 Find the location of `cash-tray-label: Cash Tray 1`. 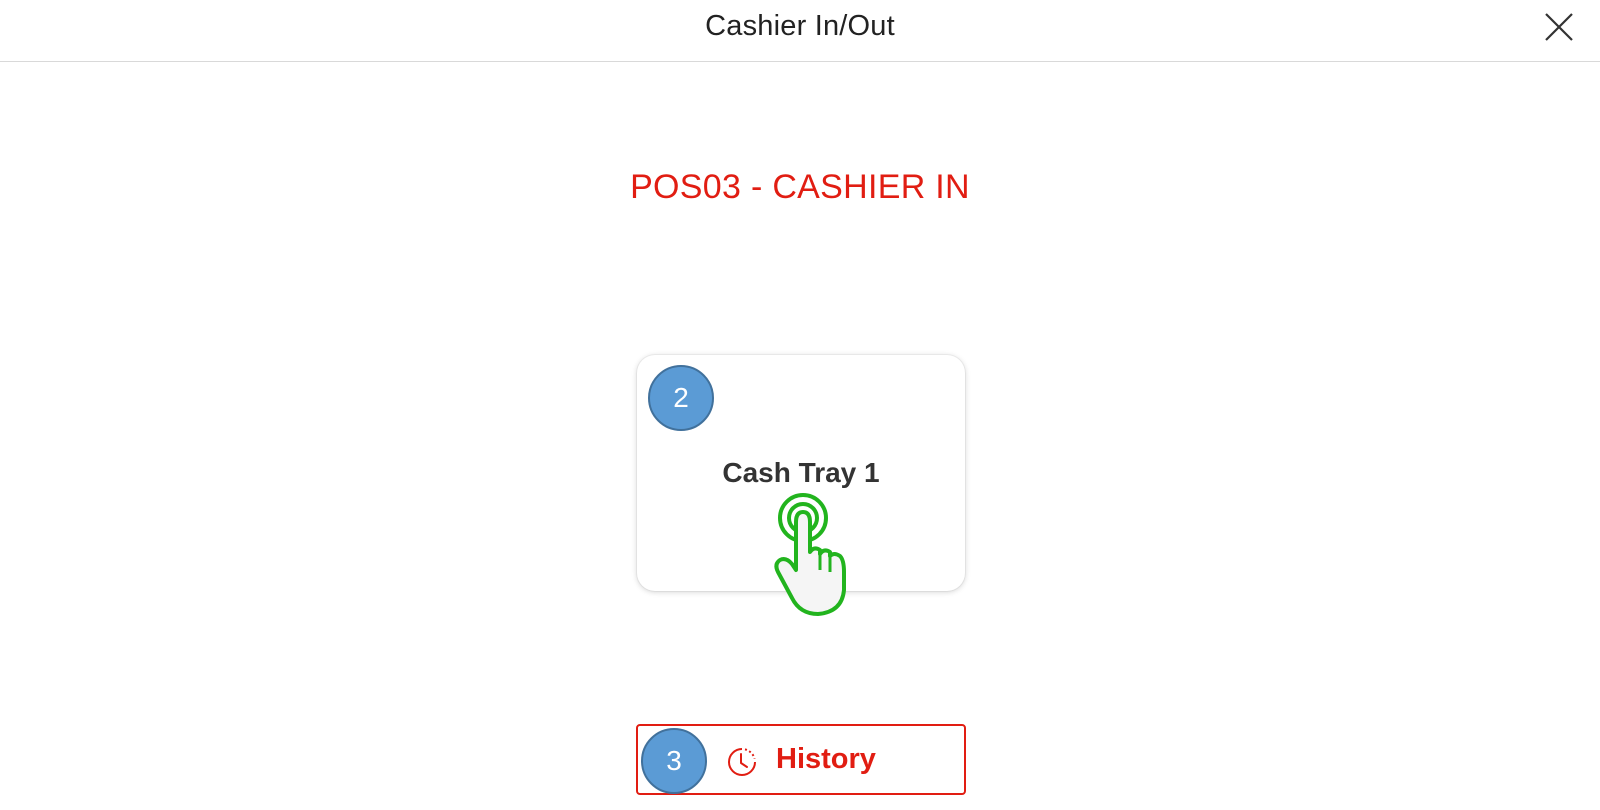

cash-tray-label: Cash Tray 1 is located at coordinates (801, 472).